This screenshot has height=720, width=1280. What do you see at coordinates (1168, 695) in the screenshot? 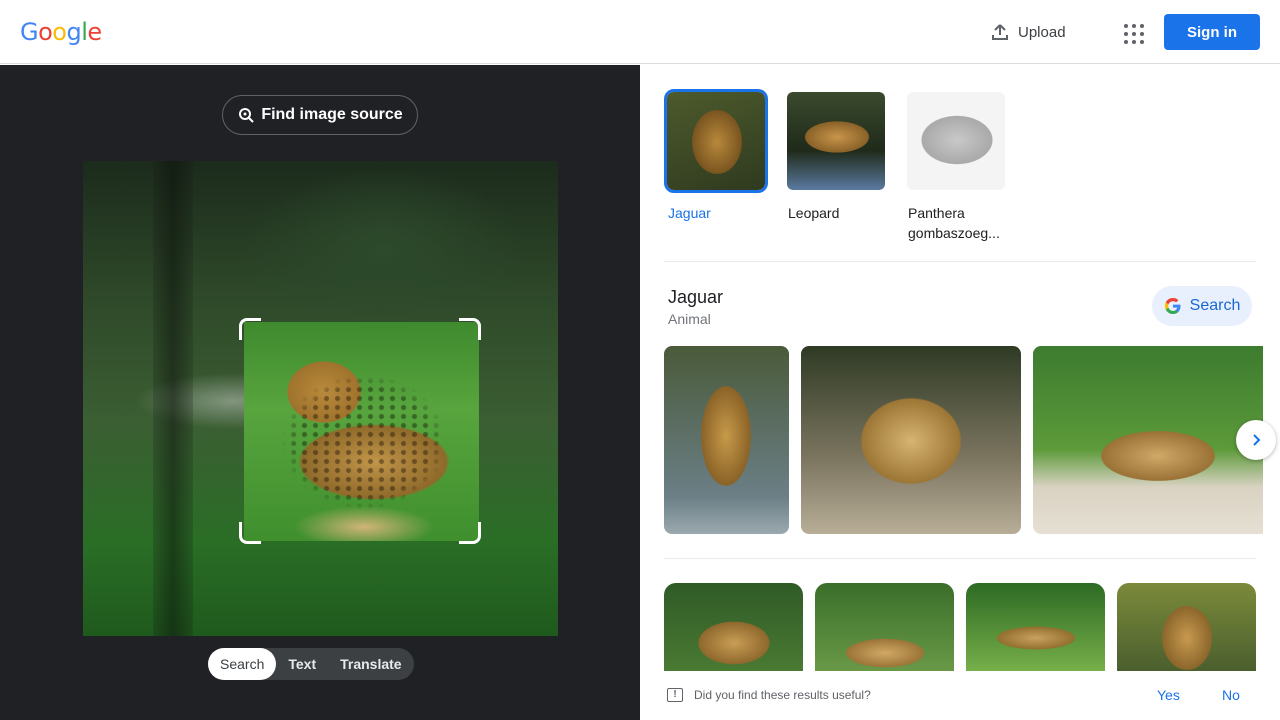
I see `feedback-yes-button: Yes` at bounding box center [1168, 695].